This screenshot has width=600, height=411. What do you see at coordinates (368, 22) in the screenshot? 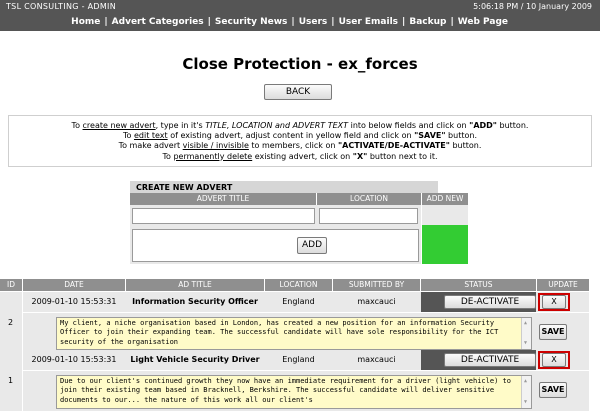
I see `nav-user-emails: User Emails` at bounding box center [368, 22].